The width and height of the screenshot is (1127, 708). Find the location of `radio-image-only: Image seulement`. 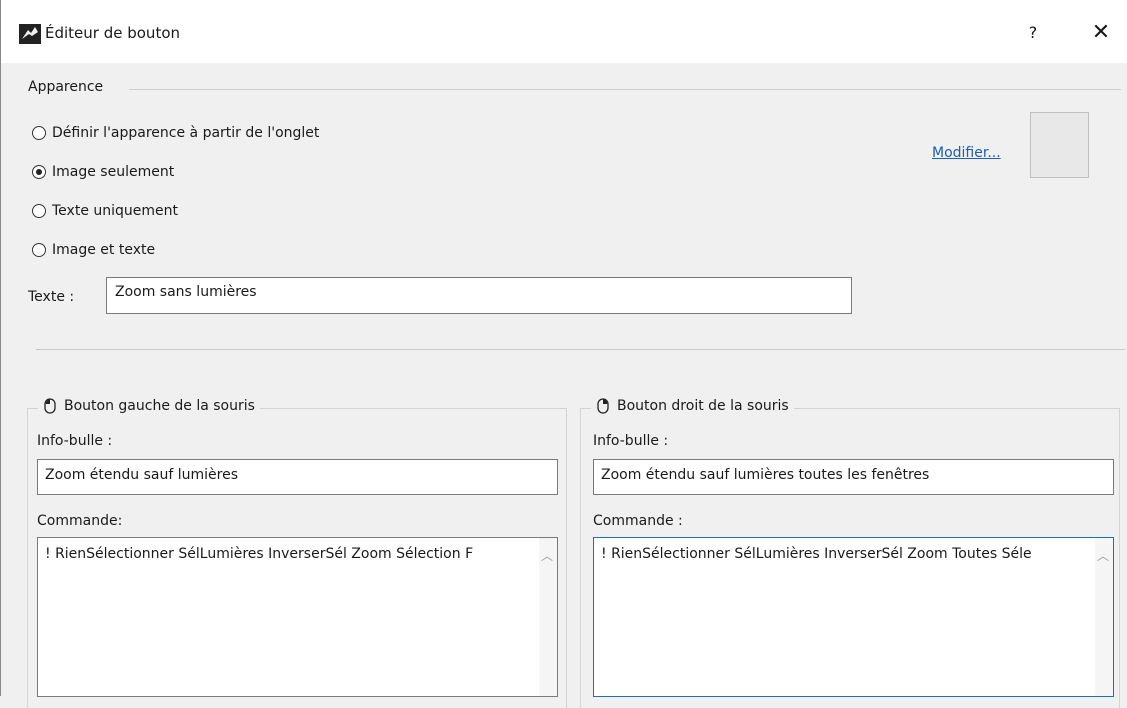

radio-image-only: Image seulement is located at coordinates (103, 172).